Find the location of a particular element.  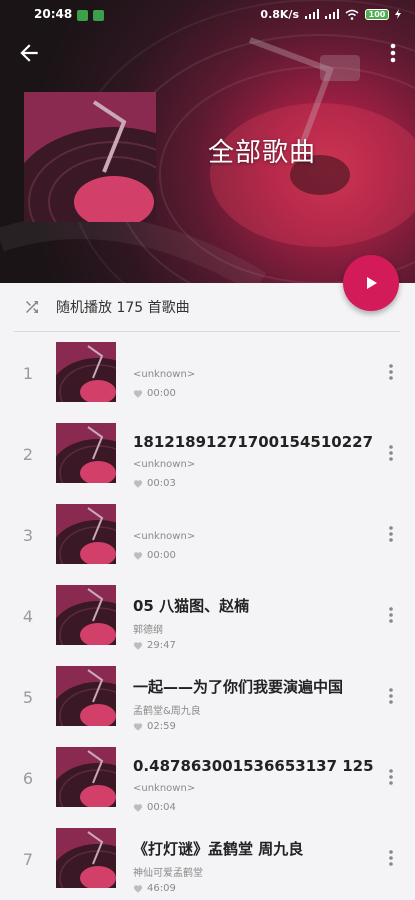

song-row: 4 05 八猫图、赵楠郭德纲 29:47 is located at coordinates (207, 615).